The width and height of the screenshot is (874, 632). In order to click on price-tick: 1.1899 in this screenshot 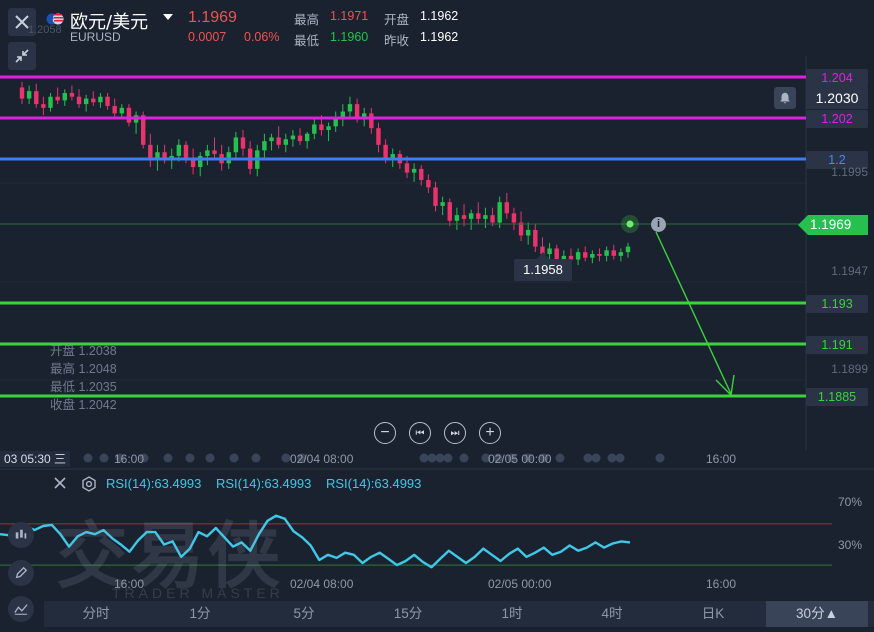, I will do `click(849, 369)`.